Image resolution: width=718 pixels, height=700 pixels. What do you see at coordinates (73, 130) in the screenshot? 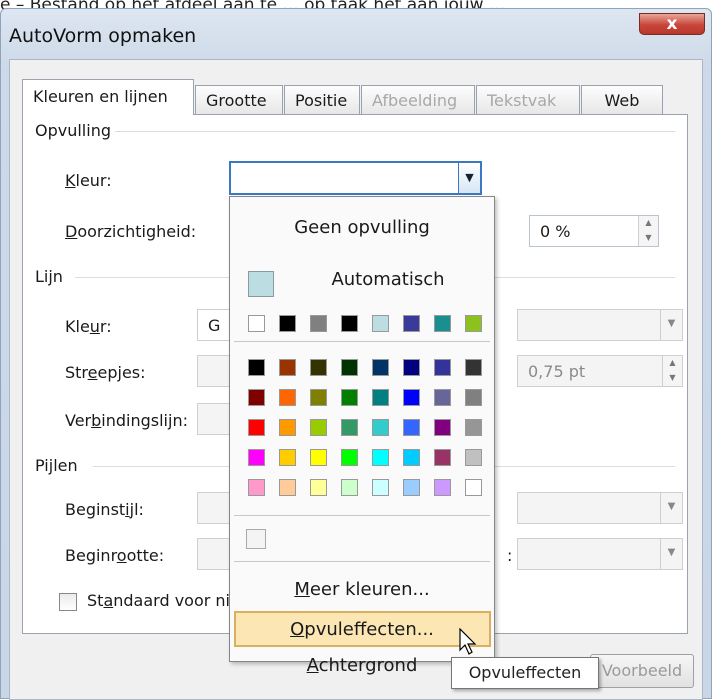
I see `fill-group-label: Opvulling` at bounding box center [73, 130].